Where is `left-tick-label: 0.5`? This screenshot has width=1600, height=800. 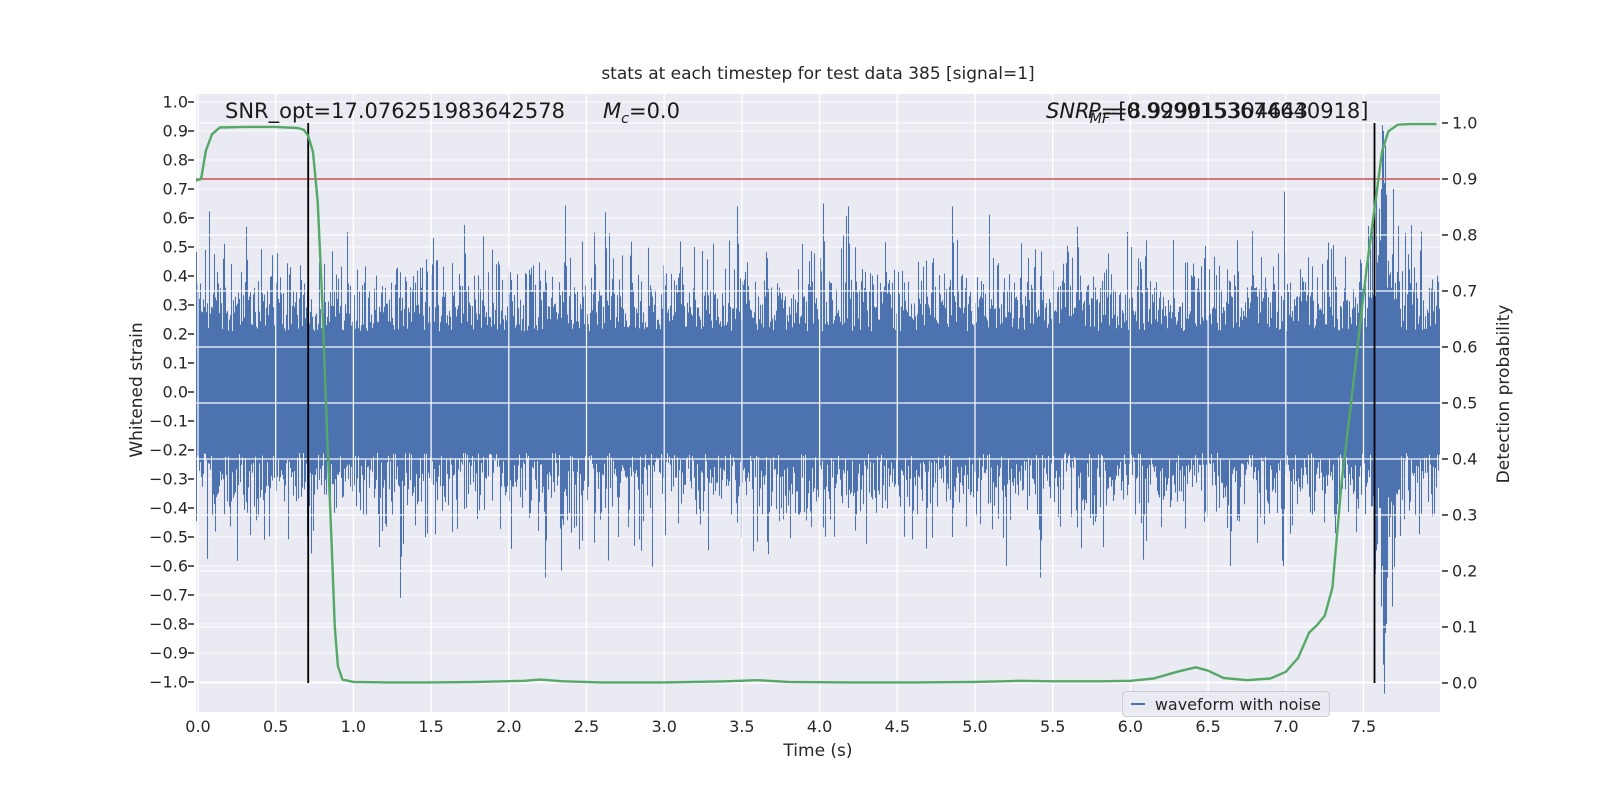 left-tick-label: 0.5 is located at coordinates (175, 247).